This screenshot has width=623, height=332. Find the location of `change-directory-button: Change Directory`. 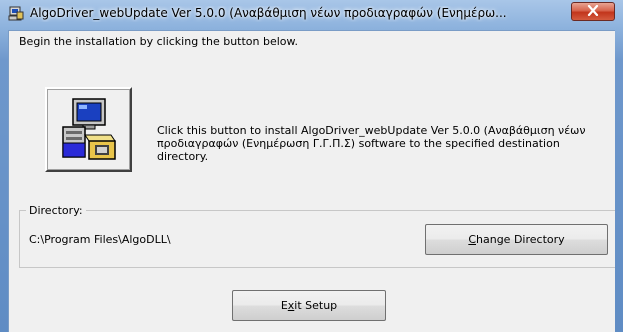

change-directory-button: Change Directory is located at coordinates (516, 239).